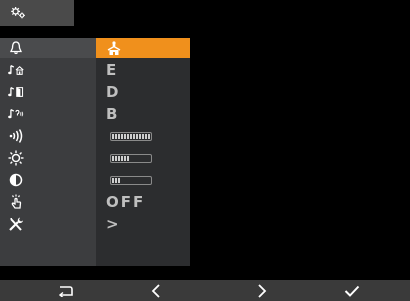  Describe the element at coordinates (114, 48) in the screenshot. I see `house-group-icon` at that location.